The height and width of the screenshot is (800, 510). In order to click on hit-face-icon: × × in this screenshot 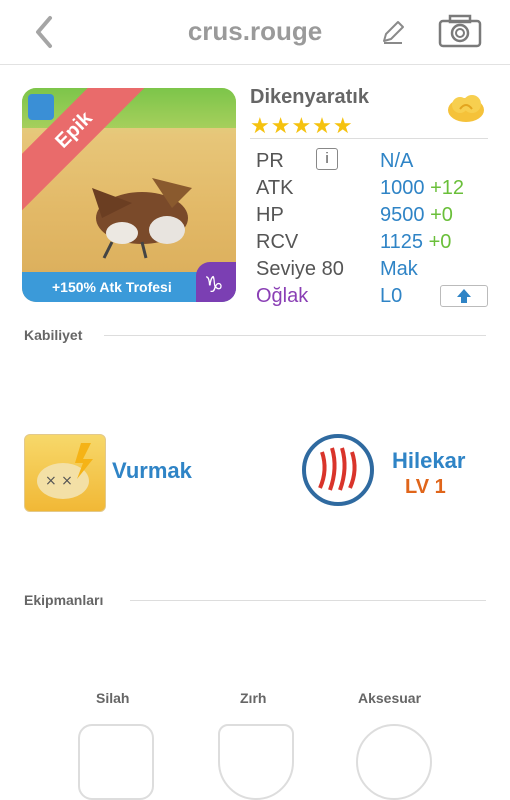, I will do `click(65, 471)`.